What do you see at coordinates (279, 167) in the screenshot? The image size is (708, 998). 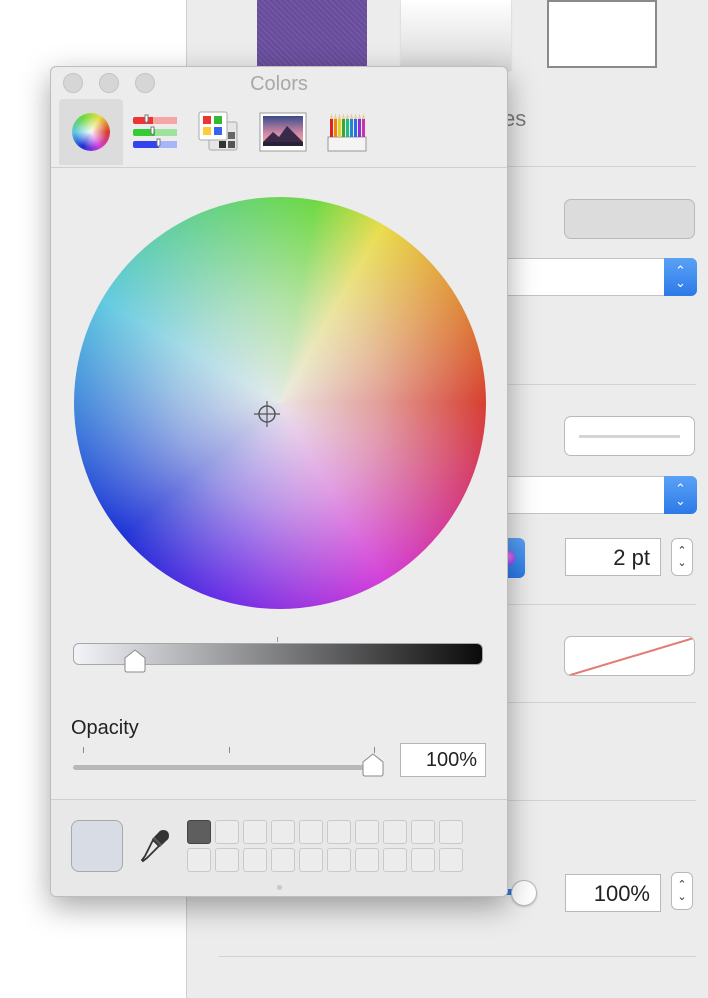 I see `toolbar-divider` at bounding box center [279, 167].